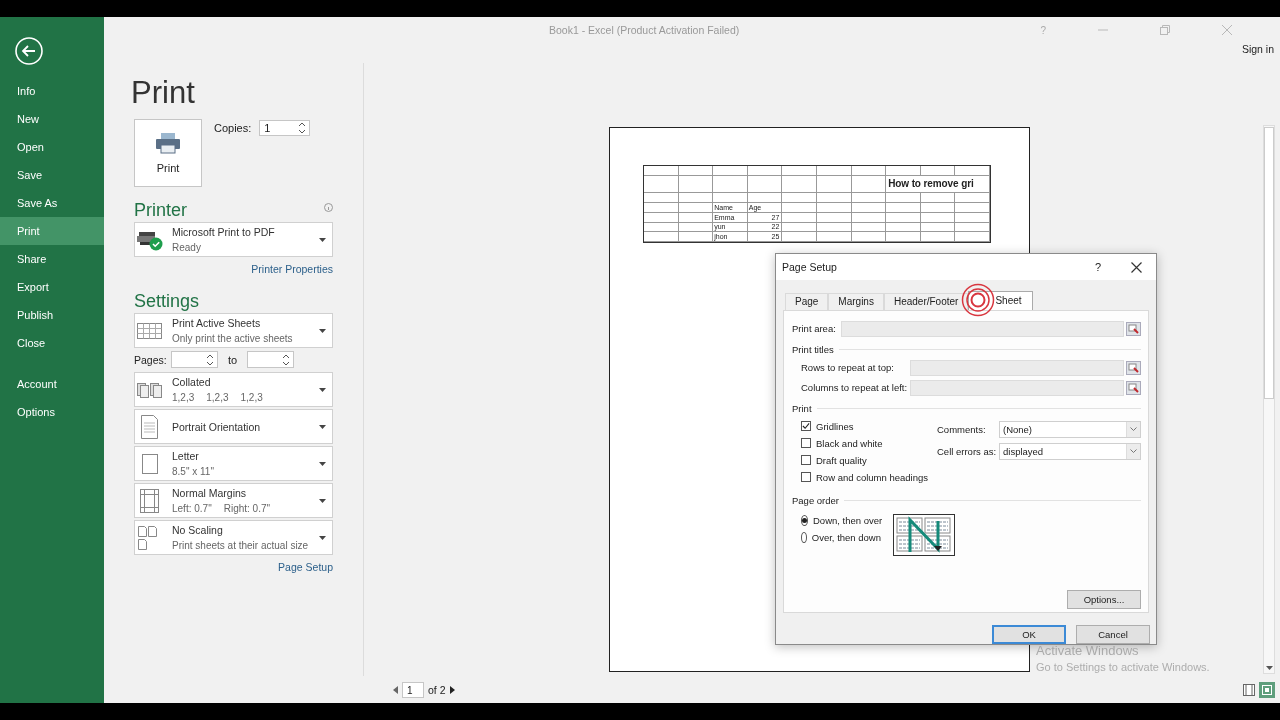  What do you see at coordinates (1269, 668) in the screenshot?
I see `scroll-down-icon` at bounding box center [1269, 668].